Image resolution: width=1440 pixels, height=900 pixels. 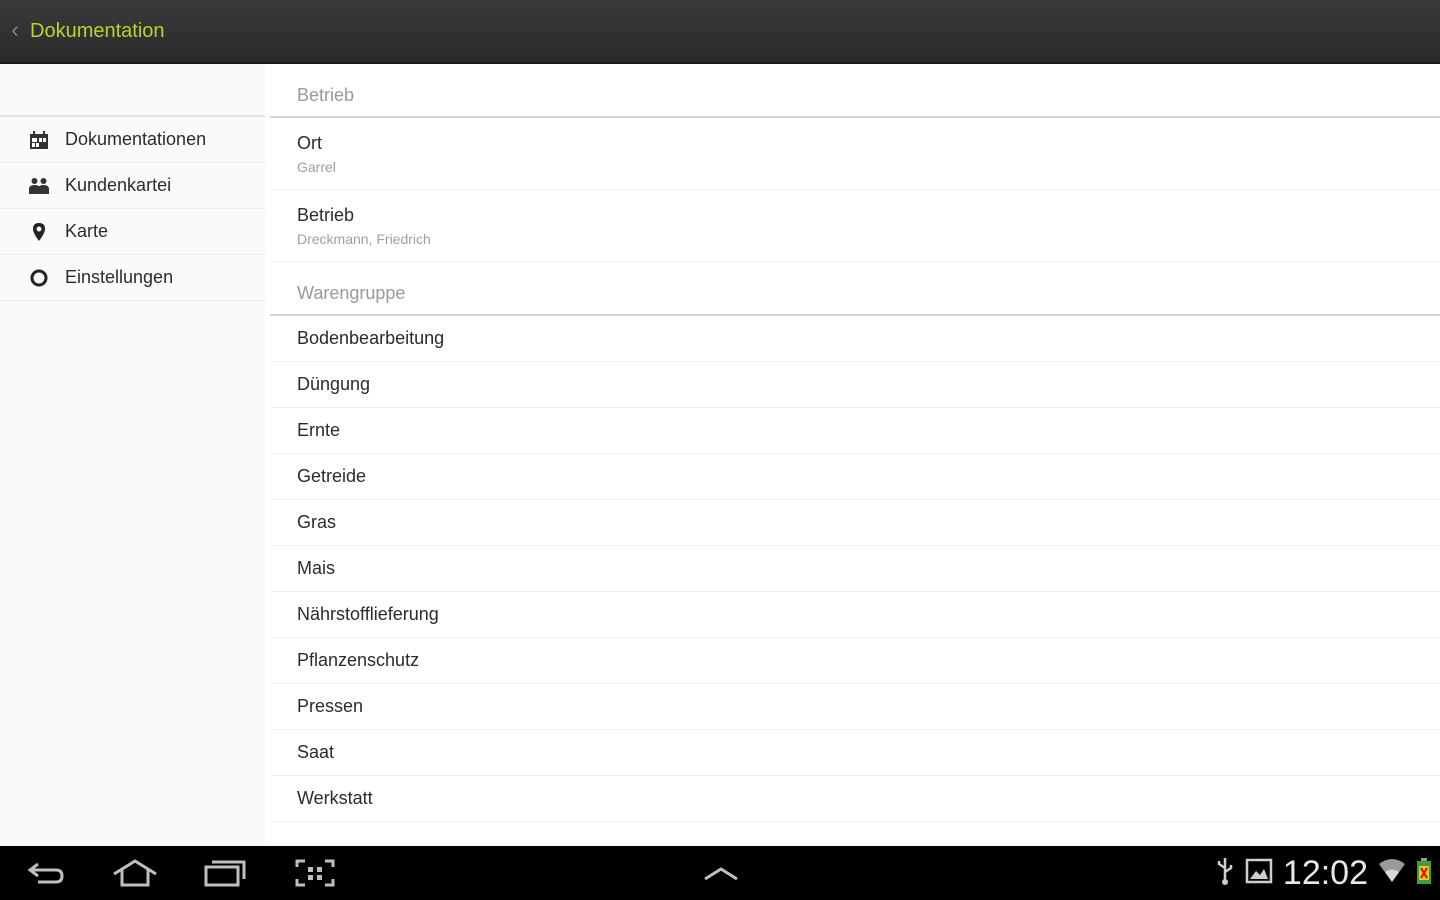 I want to click on people-icon, so click(x=39, y=186).